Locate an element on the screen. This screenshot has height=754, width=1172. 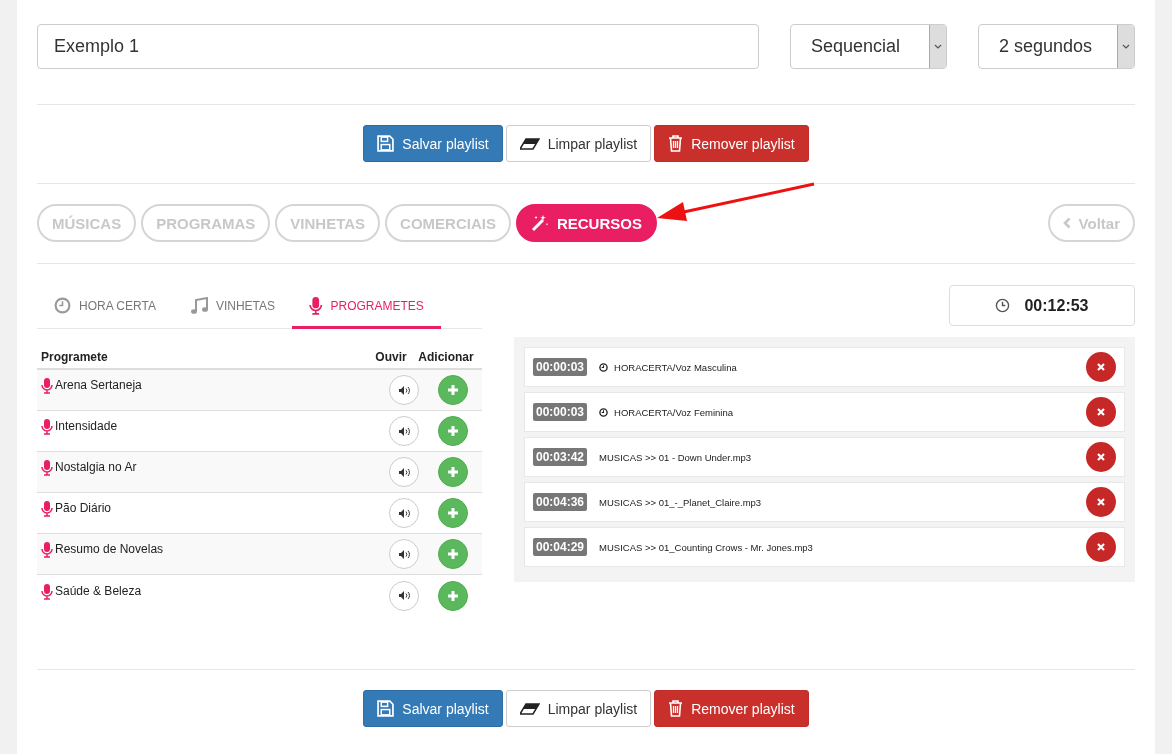
playlist-name-field: Exemplo 1 is located at coordinates (398, 46).